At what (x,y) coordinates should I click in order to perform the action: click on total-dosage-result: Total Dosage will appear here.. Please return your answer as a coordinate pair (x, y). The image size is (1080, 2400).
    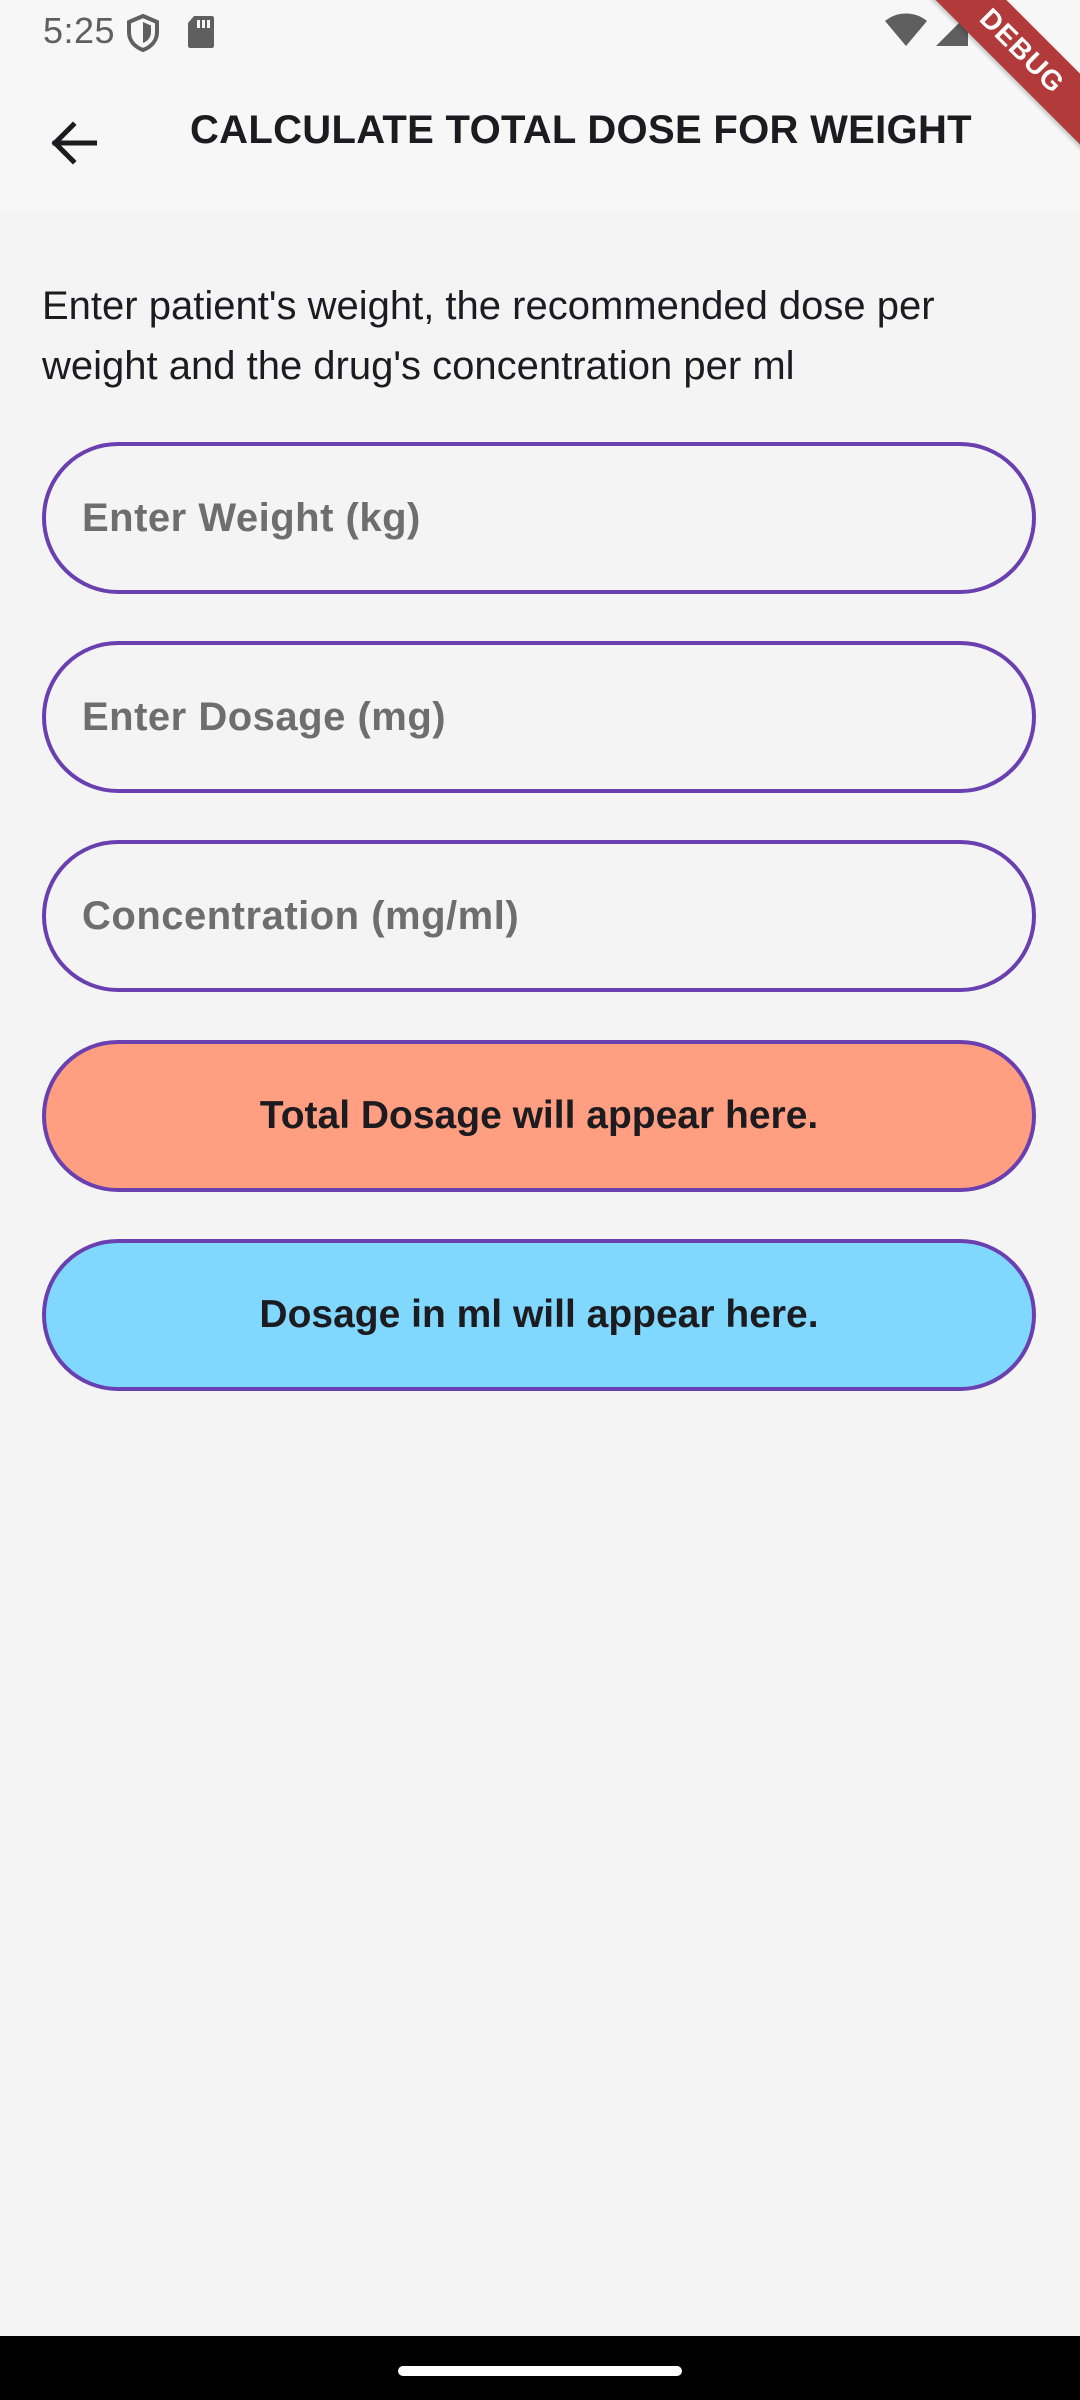
    Looking at the image, I should click on (539, 1116).